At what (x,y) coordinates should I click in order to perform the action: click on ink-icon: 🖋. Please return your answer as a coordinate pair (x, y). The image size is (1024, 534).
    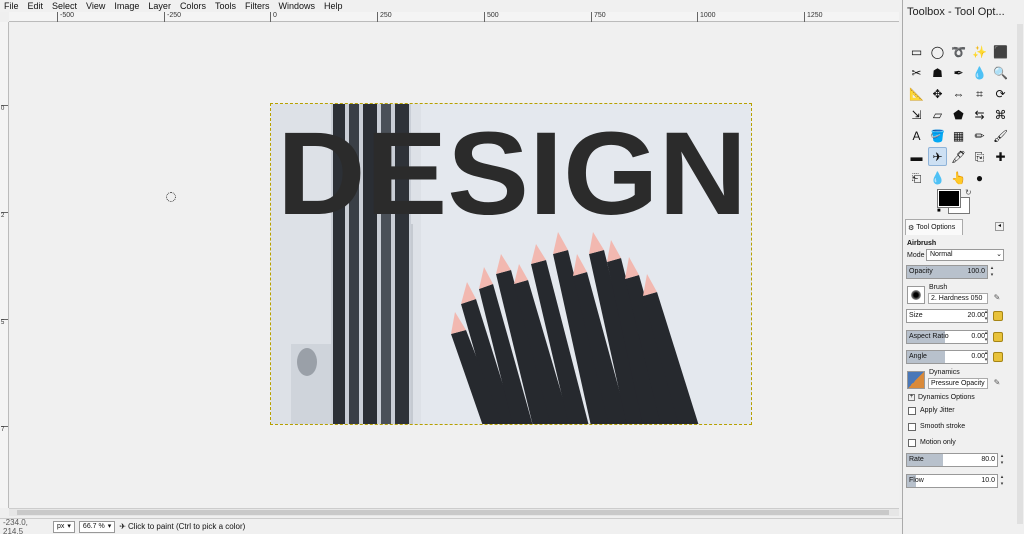
    Looking at the image, I should click on (958, 156).